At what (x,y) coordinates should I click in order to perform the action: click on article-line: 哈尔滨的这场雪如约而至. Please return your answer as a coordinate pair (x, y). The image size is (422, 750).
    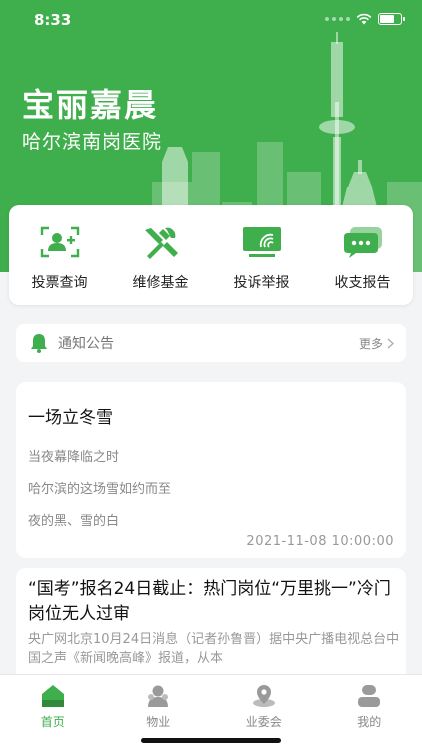
    Looking at the image, I should click on (100, 489).